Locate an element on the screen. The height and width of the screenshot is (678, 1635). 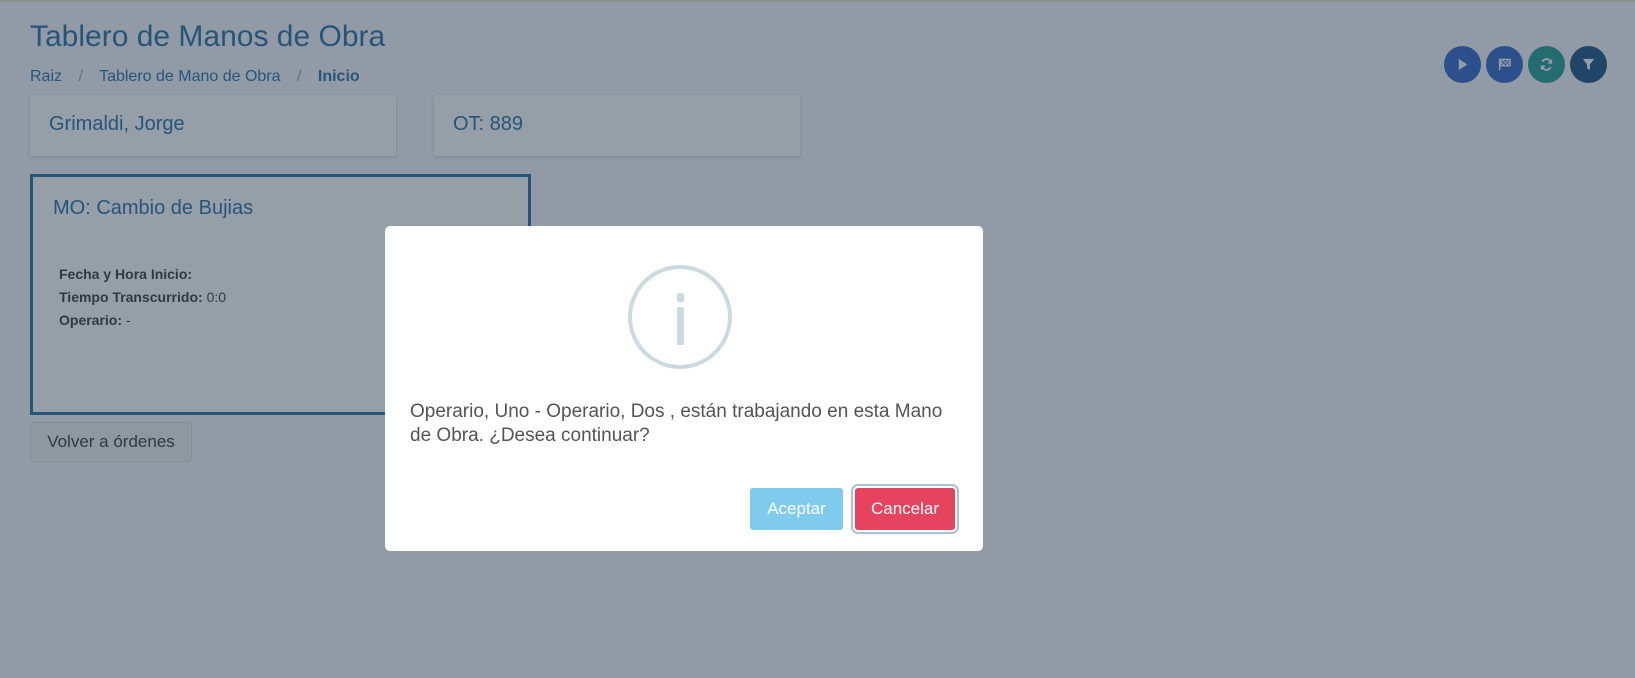
info-icon is located at coordinates (680, 317).